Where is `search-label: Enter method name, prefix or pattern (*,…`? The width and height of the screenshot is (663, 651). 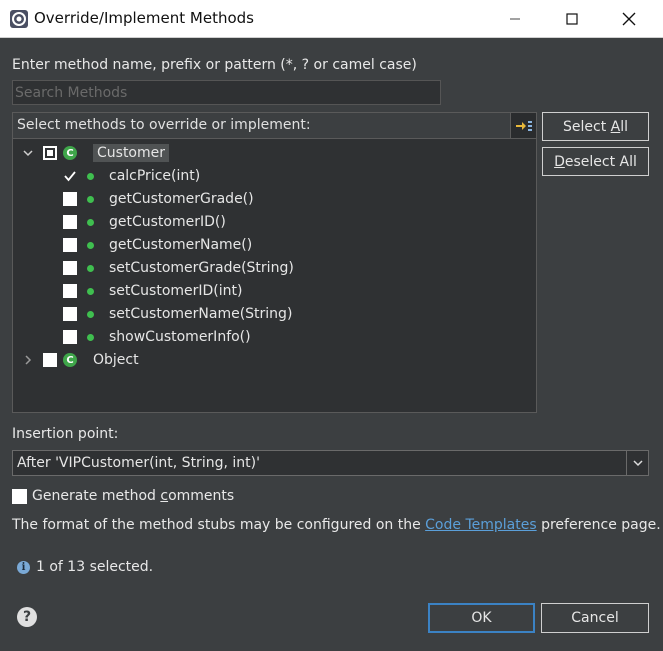
search-label: Enter method name, prefix or pattern (*,… is located at coordinates (214, 65).